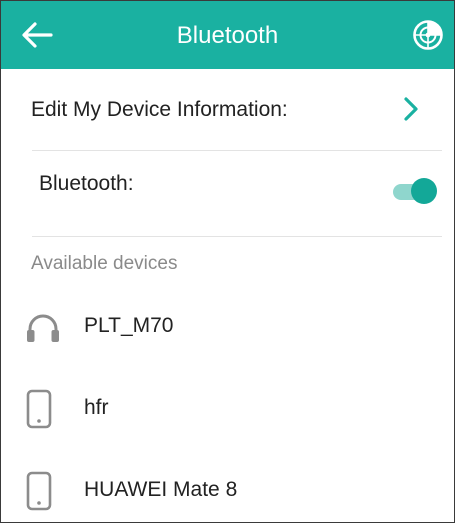 This screenshot has width=455, height=523. Describe the element at coordinates (129, 325) in the screenshot. I see `device-name: PLT_M70` at that location.